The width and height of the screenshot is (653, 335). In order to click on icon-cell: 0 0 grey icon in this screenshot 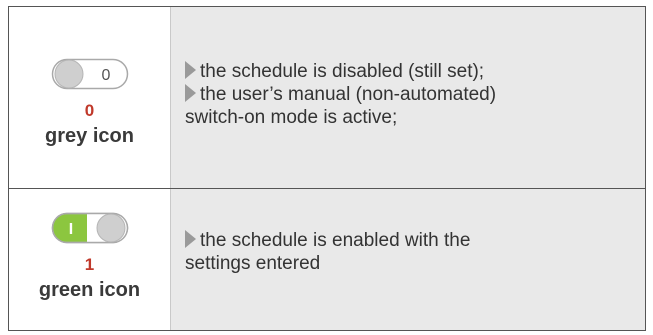, I will do `click(90, 97)`.